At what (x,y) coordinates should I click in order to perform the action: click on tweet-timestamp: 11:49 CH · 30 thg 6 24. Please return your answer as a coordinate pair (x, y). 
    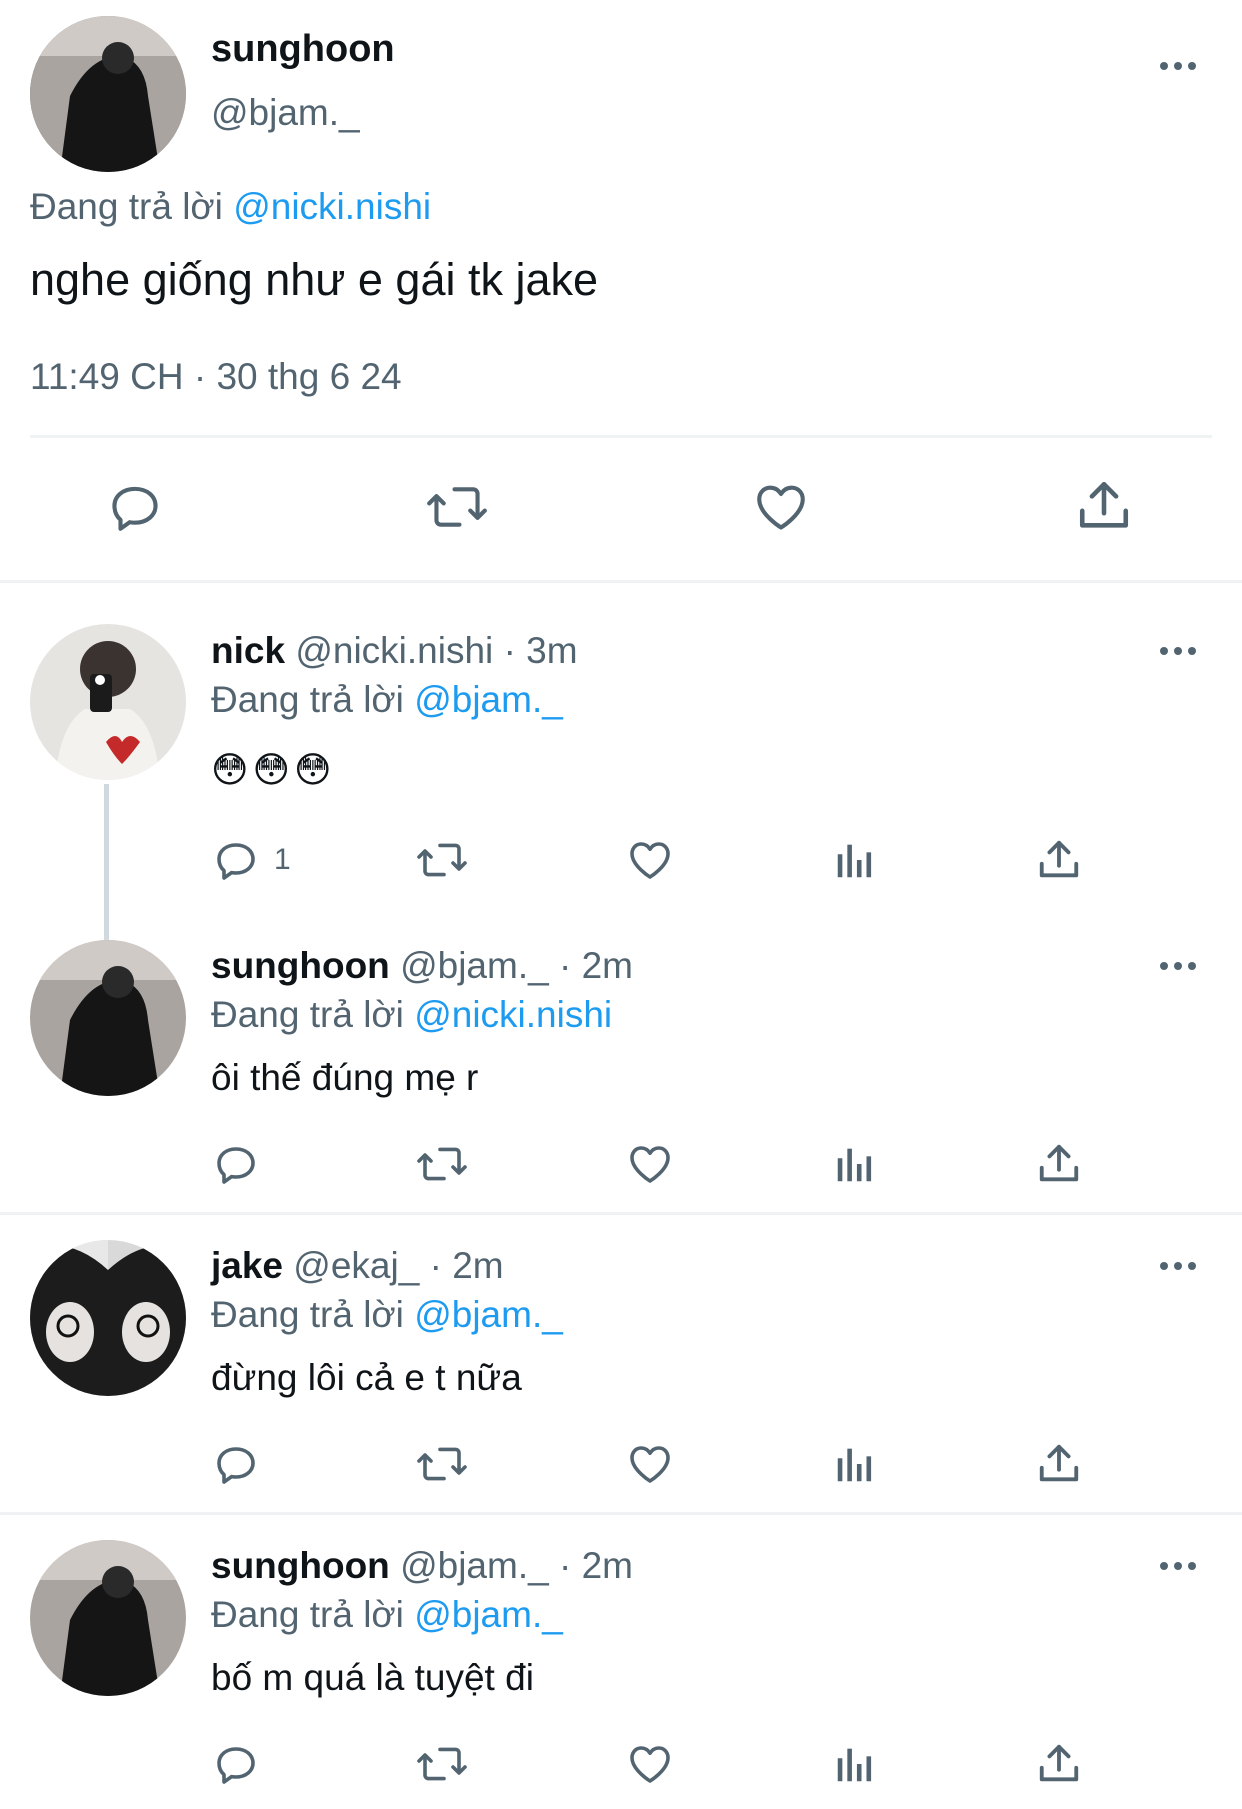
    Looking at the image, I should click on (216, 376).